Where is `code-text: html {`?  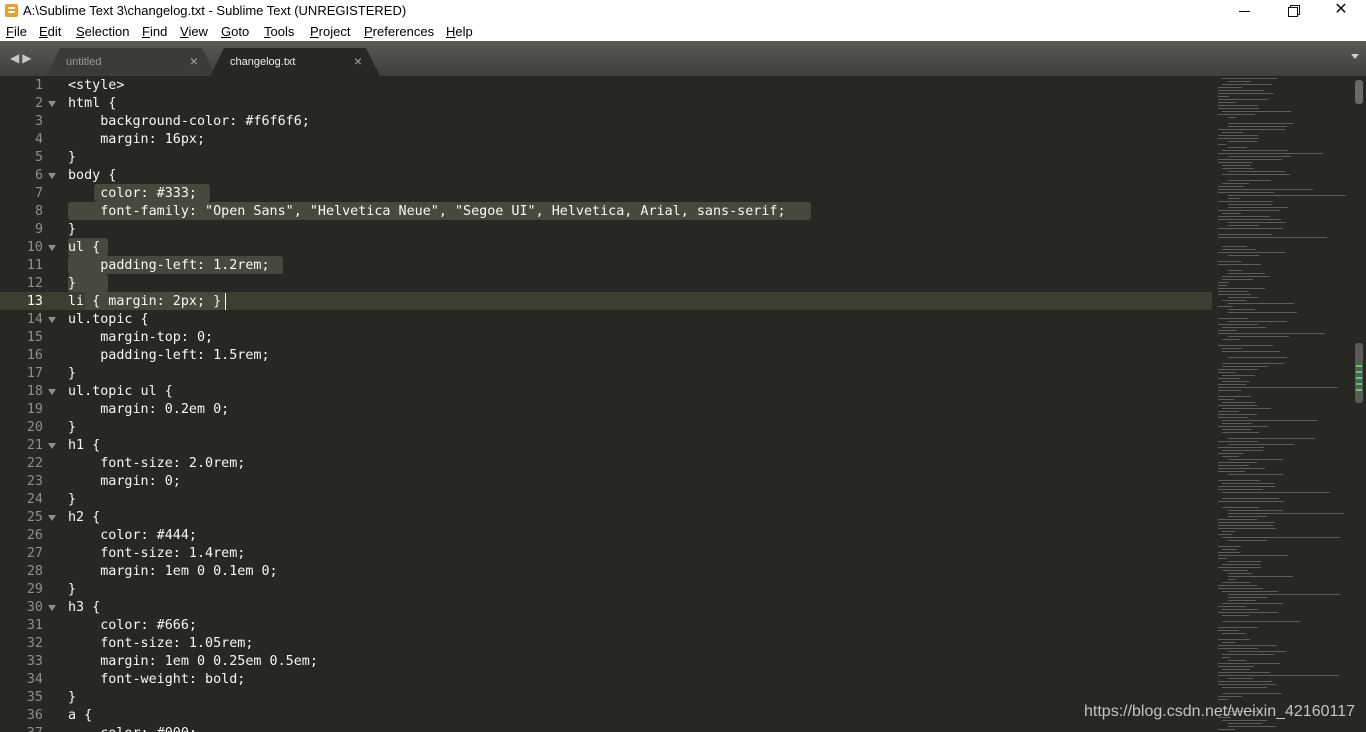
code-text: html { is located at coordinates (92, 103).